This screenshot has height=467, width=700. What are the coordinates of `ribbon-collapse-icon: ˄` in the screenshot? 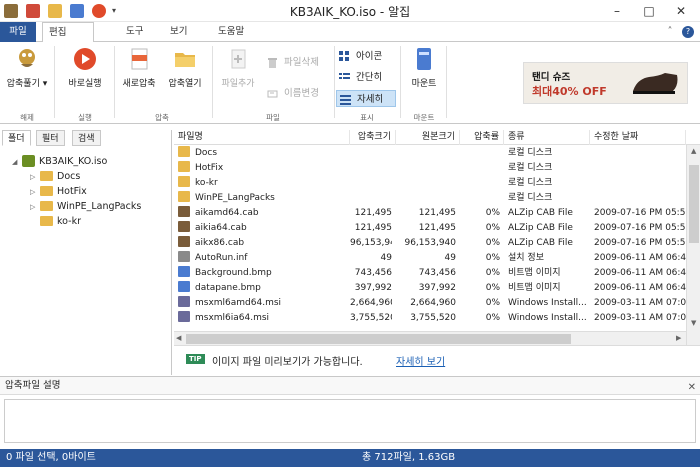 It's located at (670, 32).